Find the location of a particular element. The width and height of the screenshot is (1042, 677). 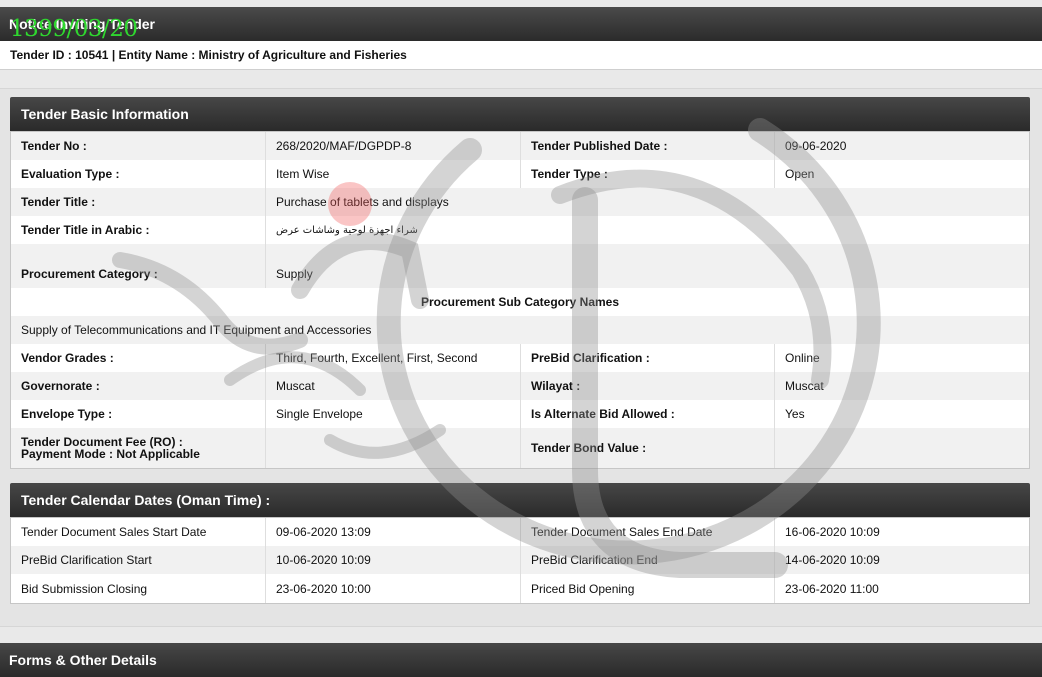

doc-fee-value is located at coordinates (393, 448).